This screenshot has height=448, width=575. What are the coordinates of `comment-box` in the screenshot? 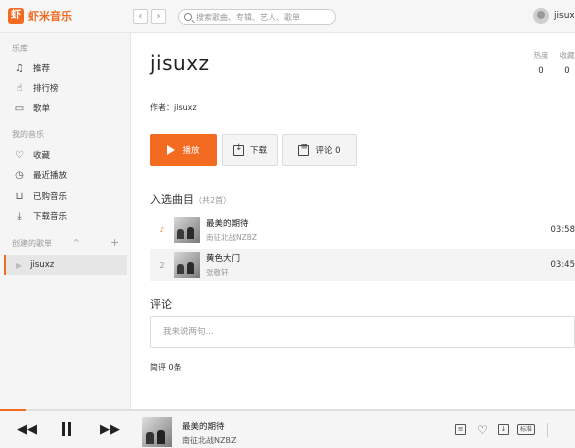 It's located at (362, 332).